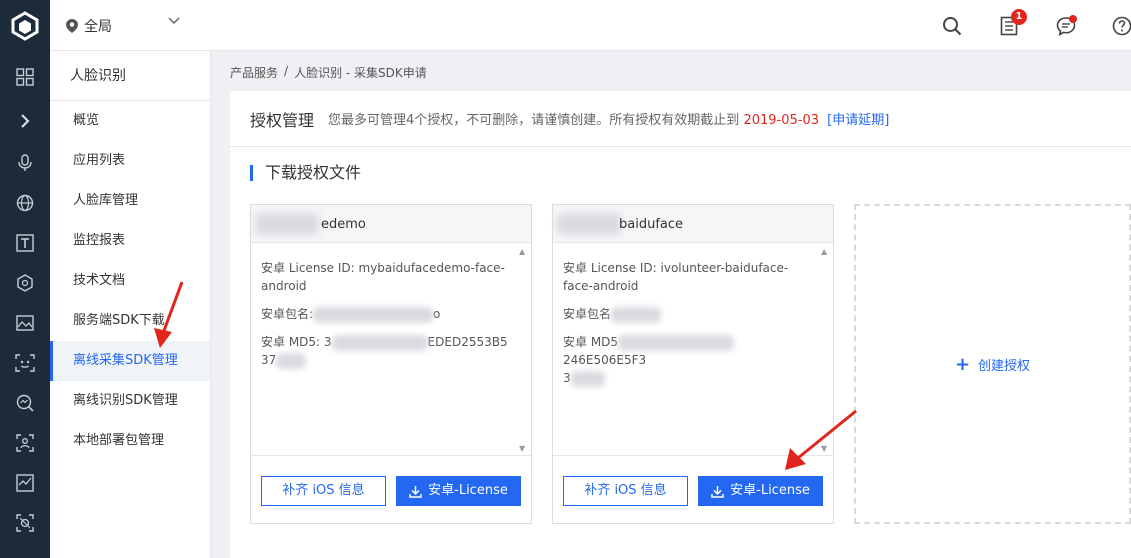  What do you see at coordinates (688, 314) in the screenshot?
I see `package-row: 安卓包名` at bounding box center [688, 314].